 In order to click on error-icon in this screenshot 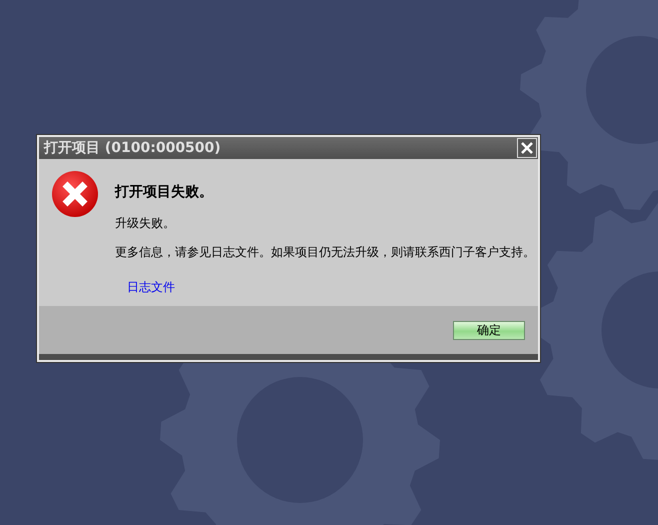, I will do `click(75, 194)`.